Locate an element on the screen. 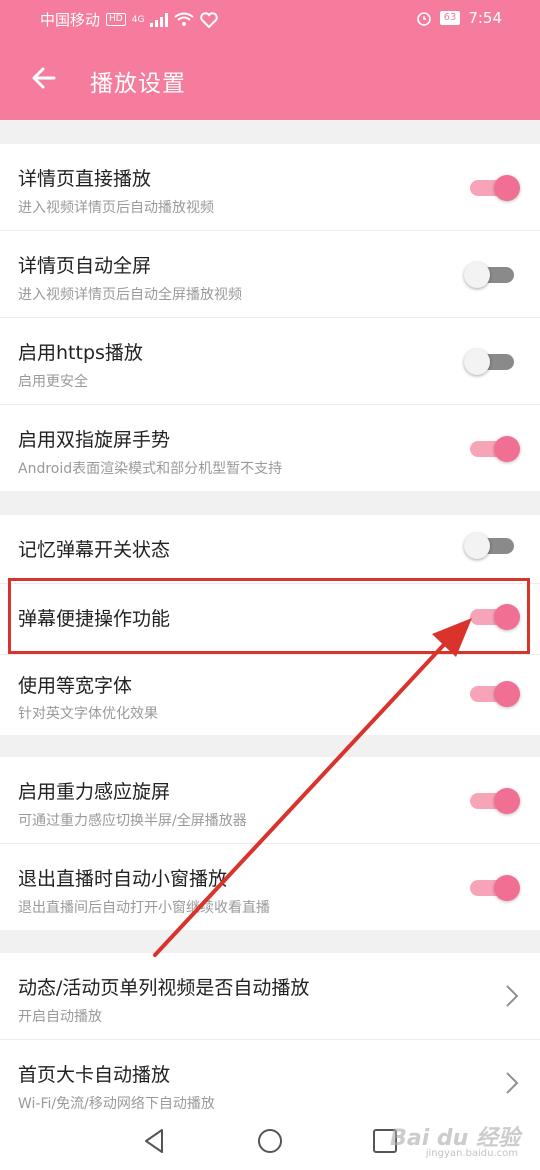 This screenshot has height=1170, width=540. status-bar: 中国移动 HD 4G 63 7:54 is located at coordinates (270, 19).